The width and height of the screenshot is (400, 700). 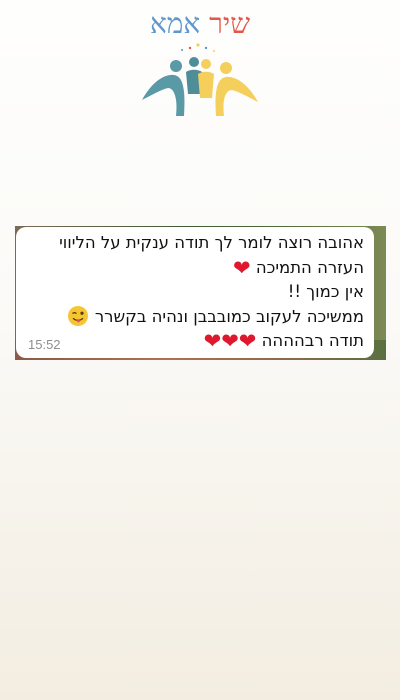 I want to click on message-line-2: העזרה התמיכה ❤, so click(x=298, y=267).